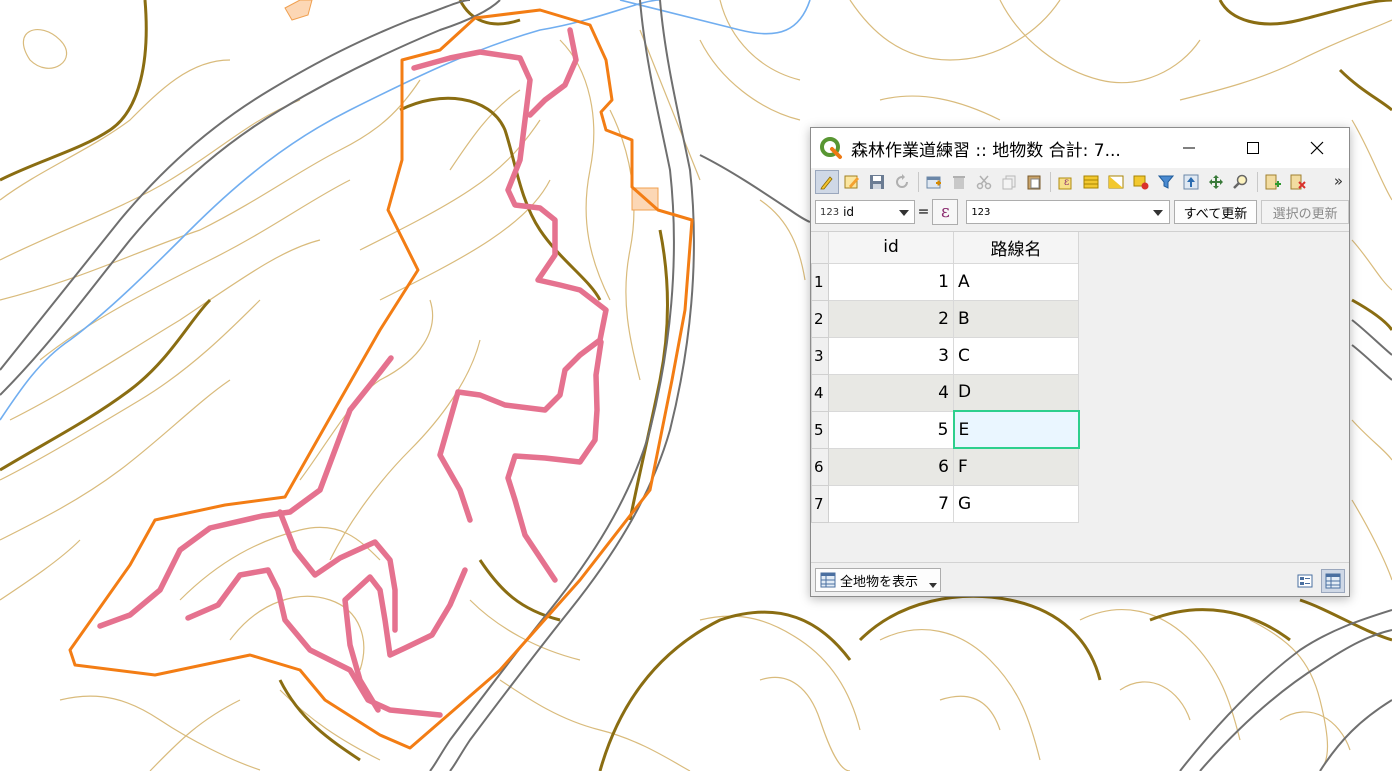 Image resolution: width=1392 pixels, height=771 pixels. I want to click on maximize-button, so click(1253, 148).